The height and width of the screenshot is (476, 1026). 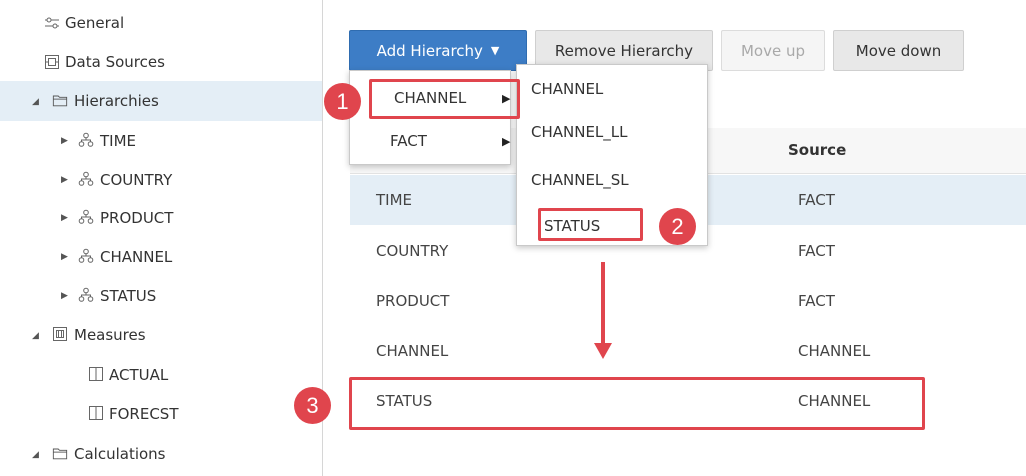 I want to click on sidebar-item-label: COUNTRY, so click(x=136, y=180).